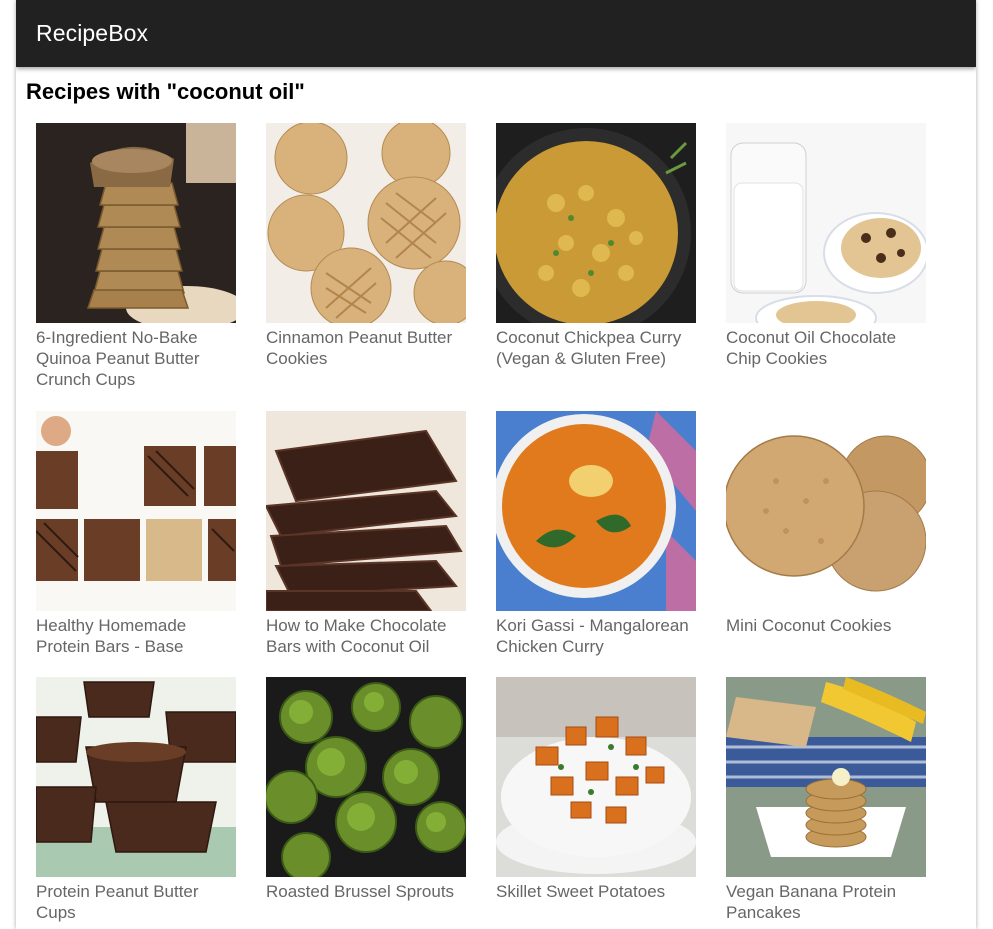 The image size is (993, 929). I want to click on recipe-title-link: Roasted Brussel Sprouts, so click(368, 891).